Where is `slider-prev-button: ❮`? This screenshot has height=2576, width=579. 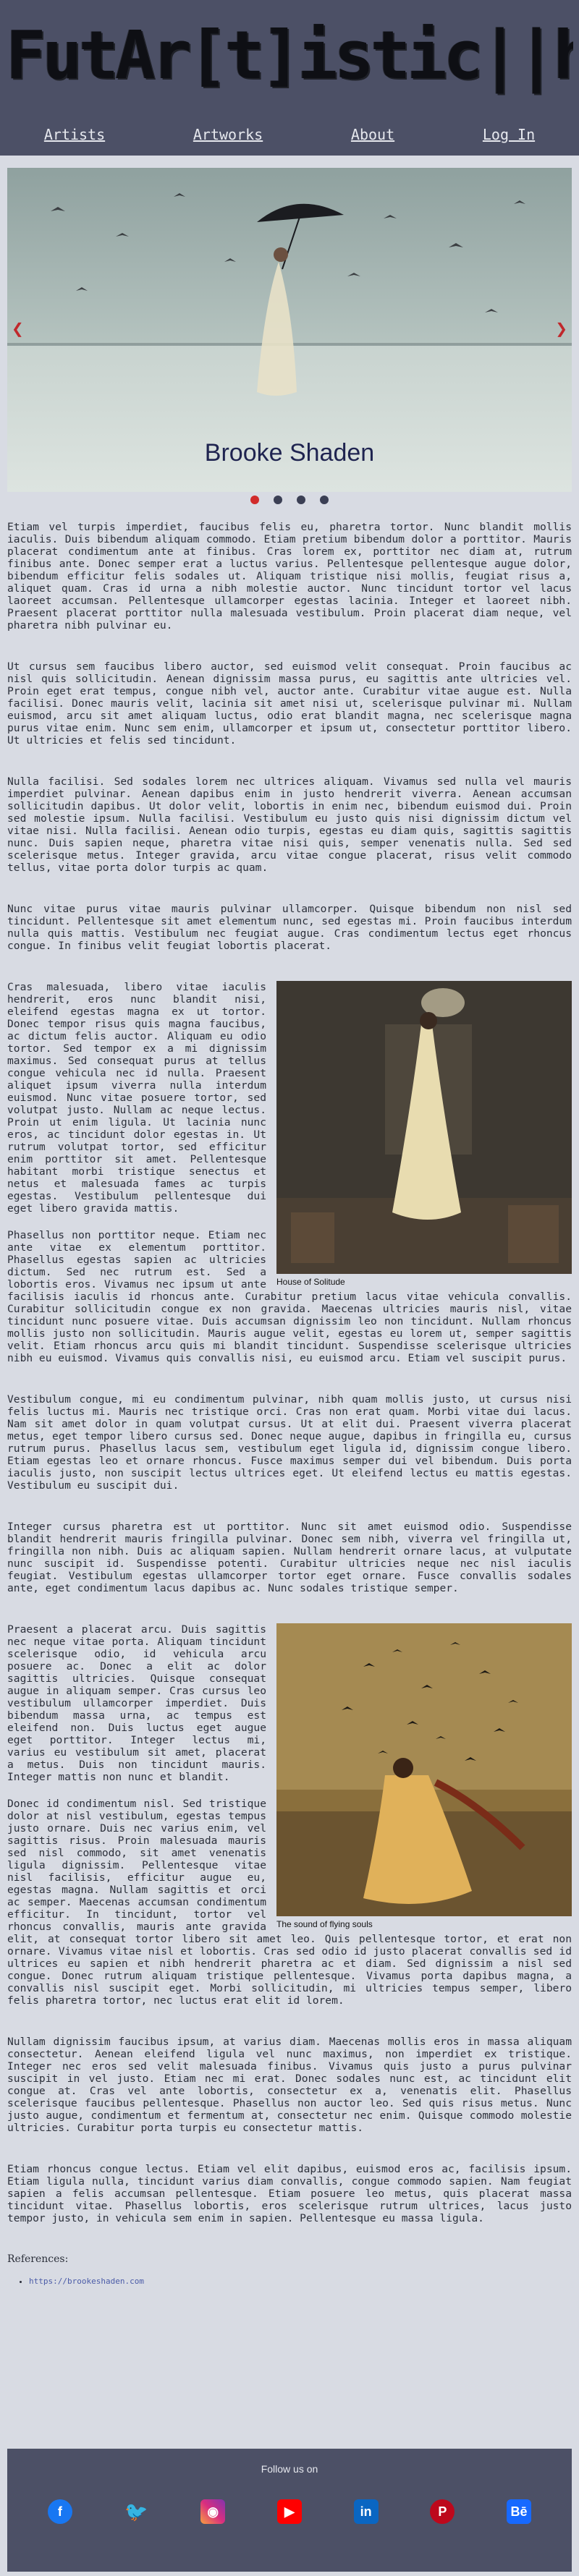
slider-prev-button: ❮ is located at coordinates (18, 328).